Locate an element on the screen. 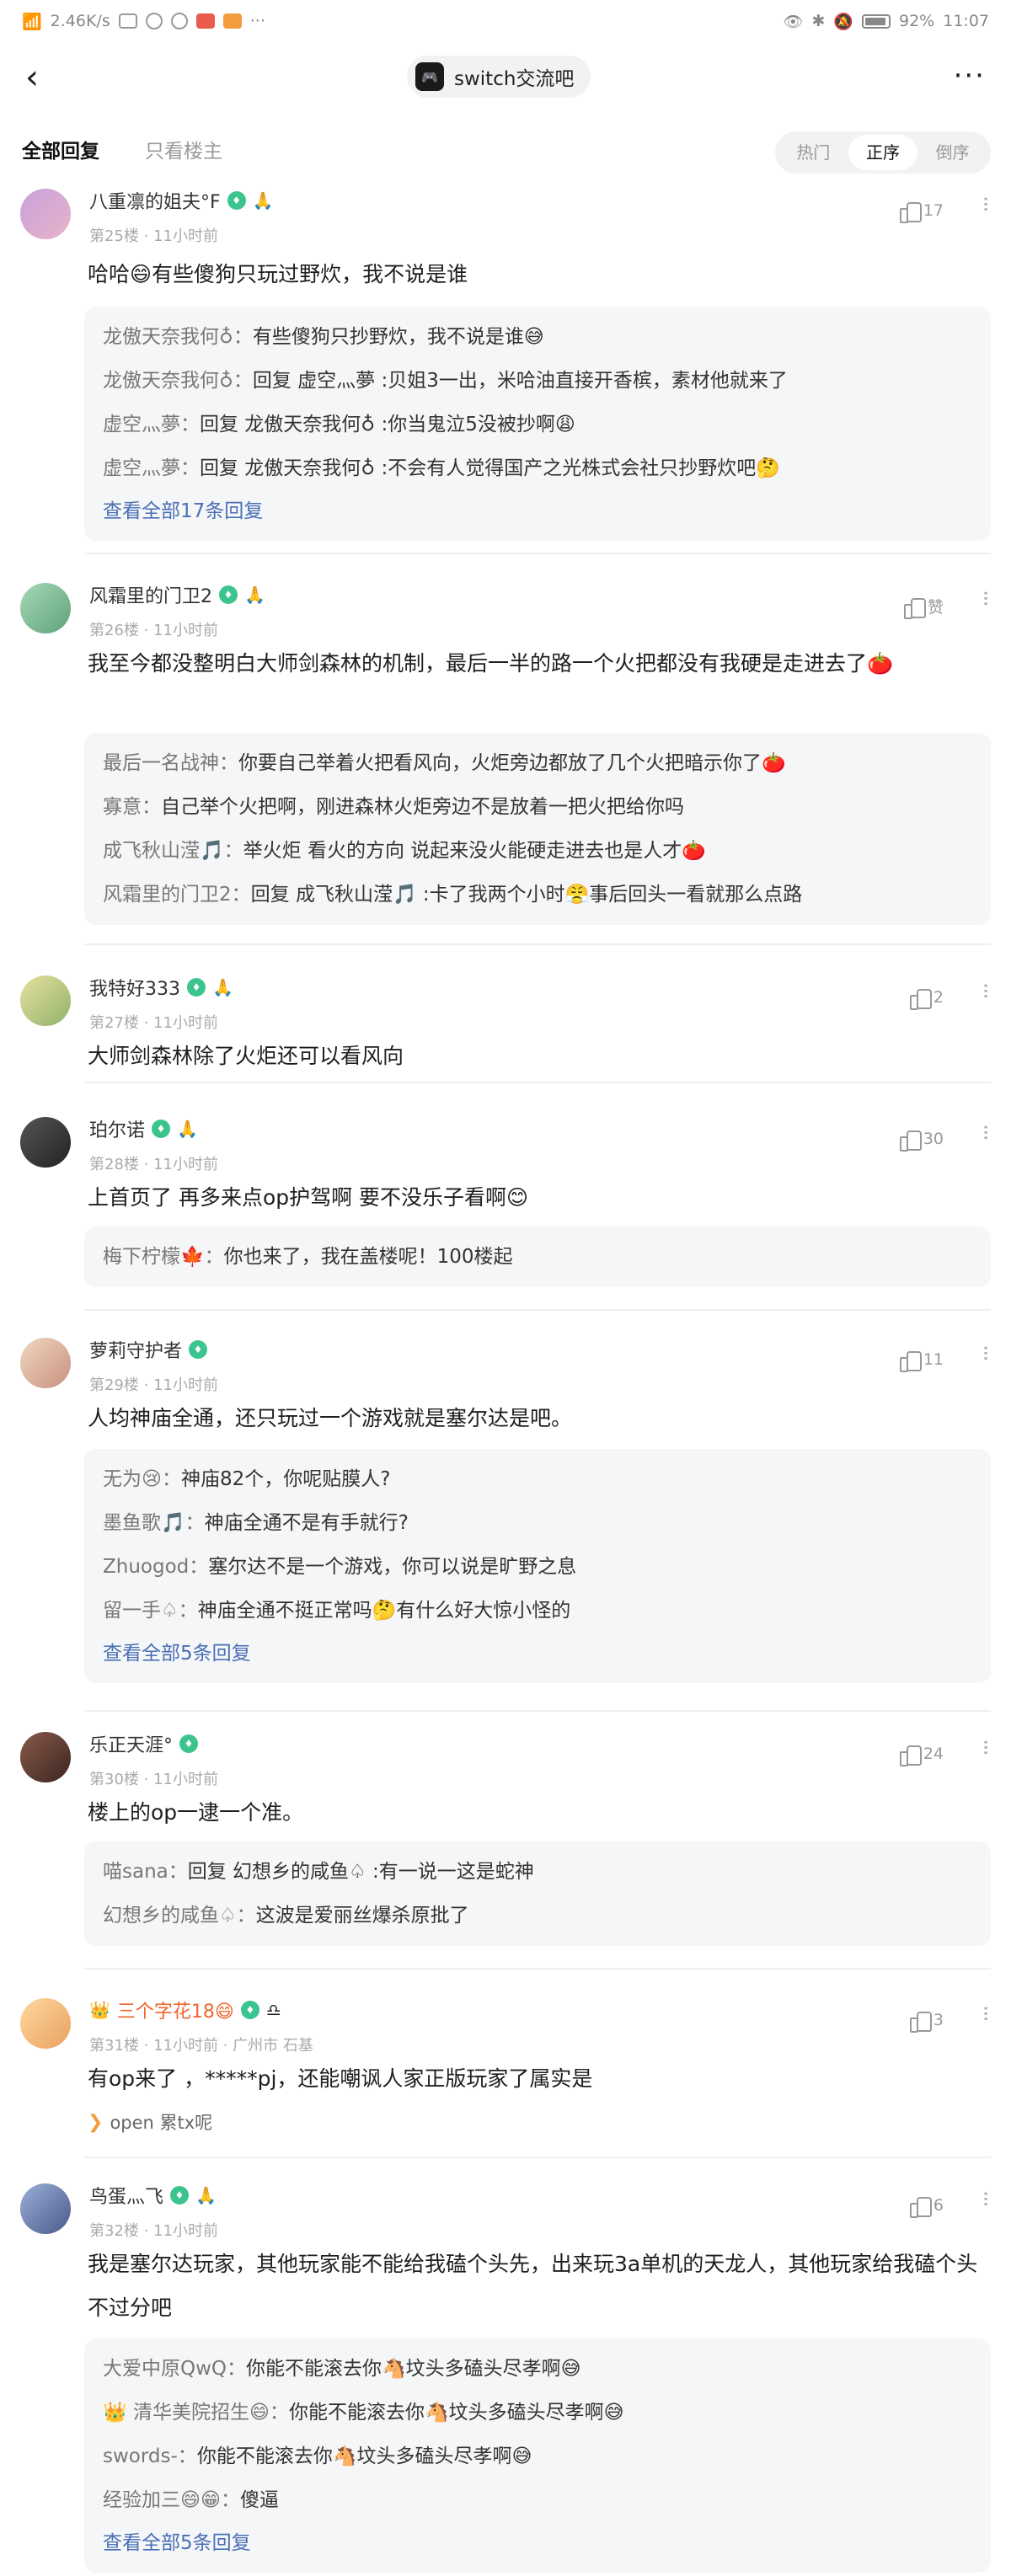 The image size is (1011, 2576). flame-icon: ❯ is located at coordinates (96, 2122).